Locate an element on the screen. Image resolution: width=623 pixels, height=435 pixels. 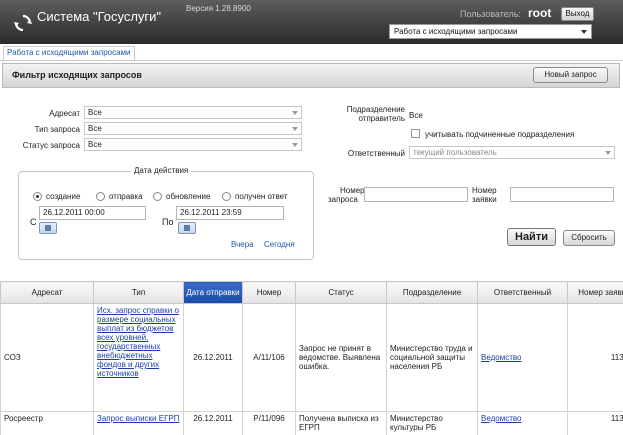
radio-answered is located at coordinates (226, 196).